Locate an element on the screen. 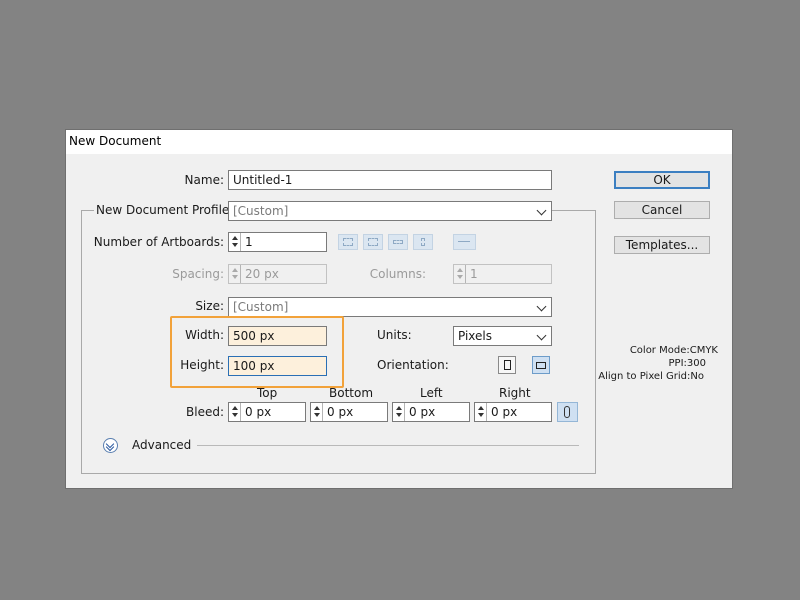  bleed-right-value: 0 px is located at coordinates (504, 412).